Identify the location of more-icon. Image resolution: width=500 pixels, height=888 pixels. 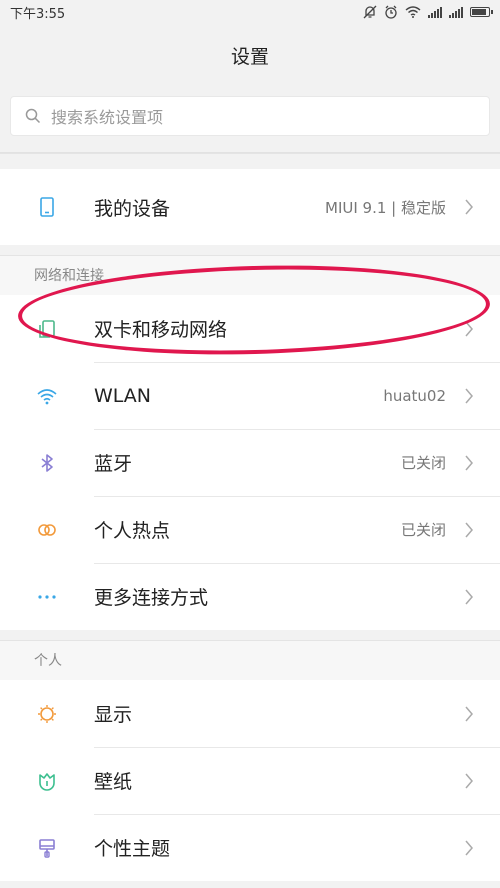
(47, 597).